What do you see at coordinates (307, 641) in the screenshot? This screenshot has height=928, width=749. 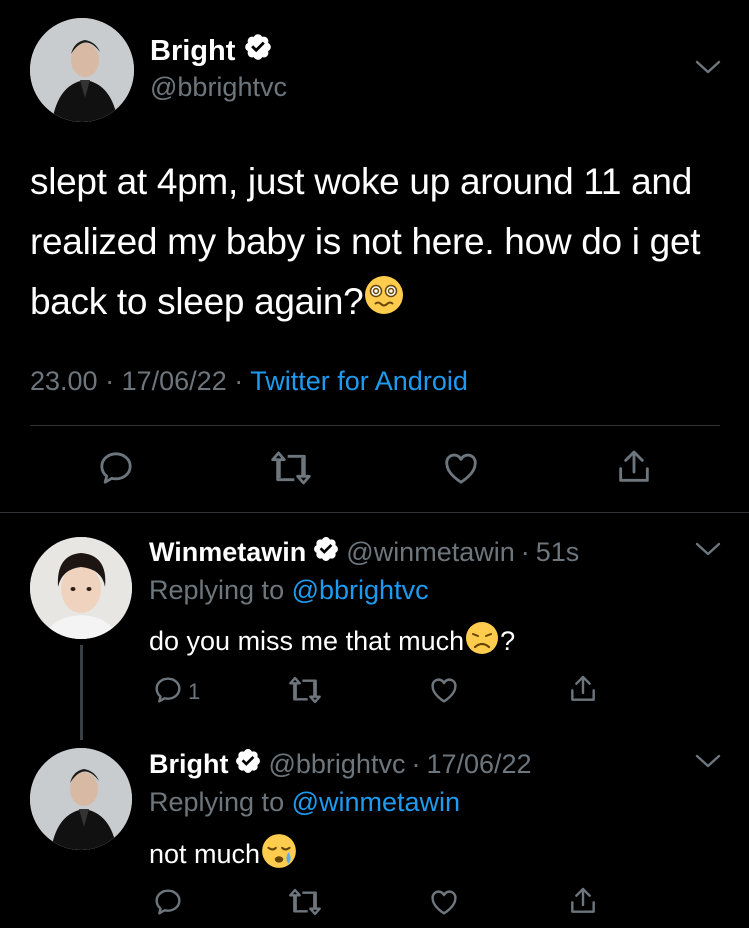 I see `reply1-text-body: do you miss me that much` at bounding box center [307, 641].